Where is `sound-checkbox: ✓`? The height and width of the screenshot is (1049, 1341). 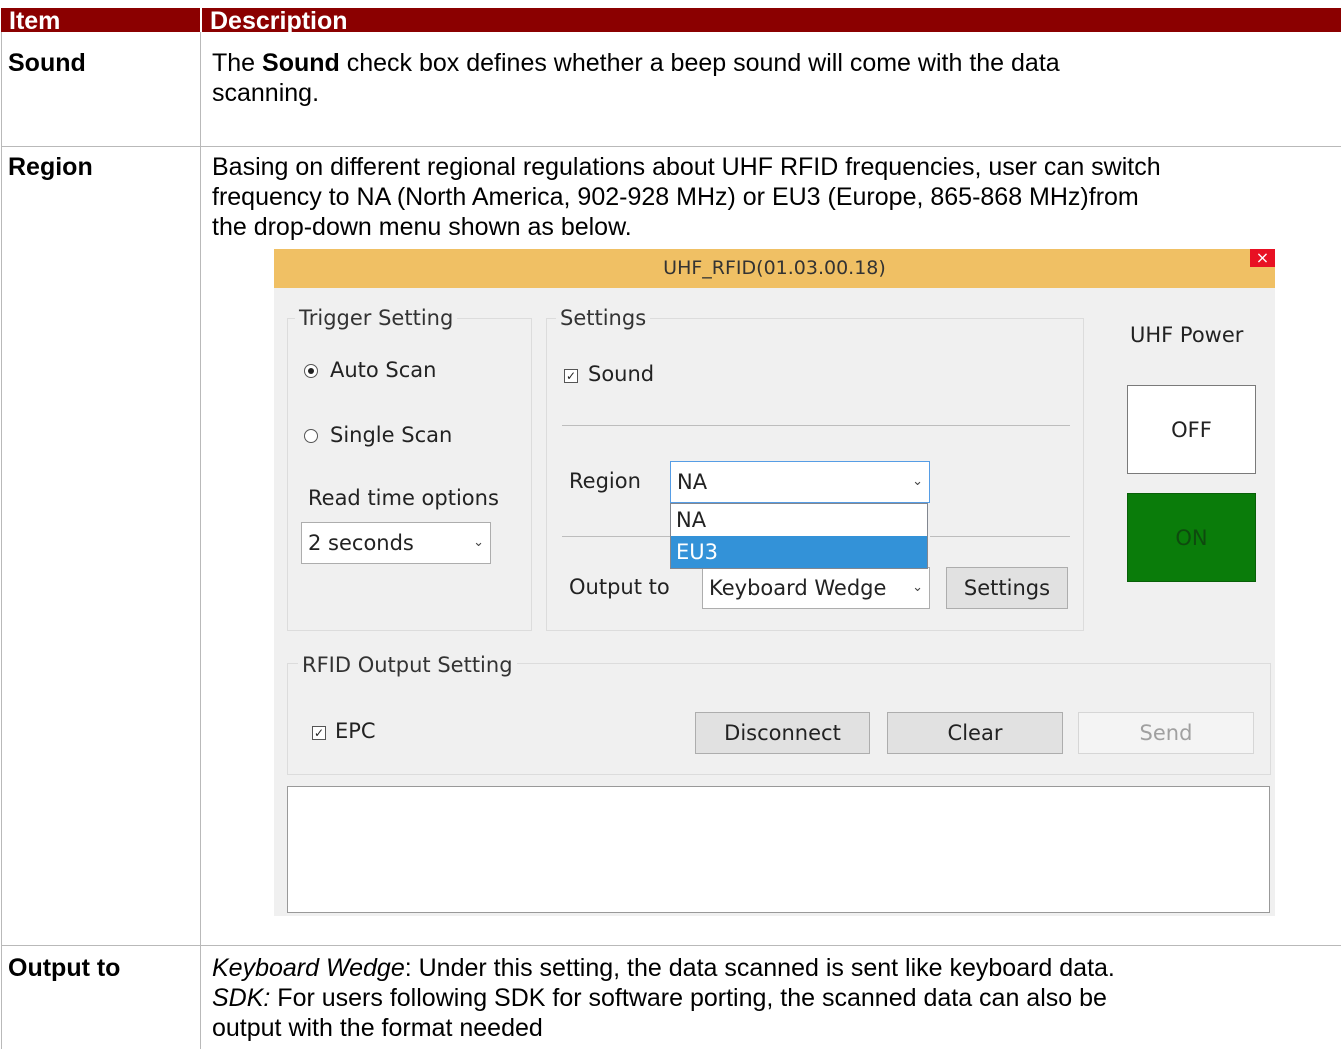
sound-checkbox: ✓ is located at coordinates (571, 376).